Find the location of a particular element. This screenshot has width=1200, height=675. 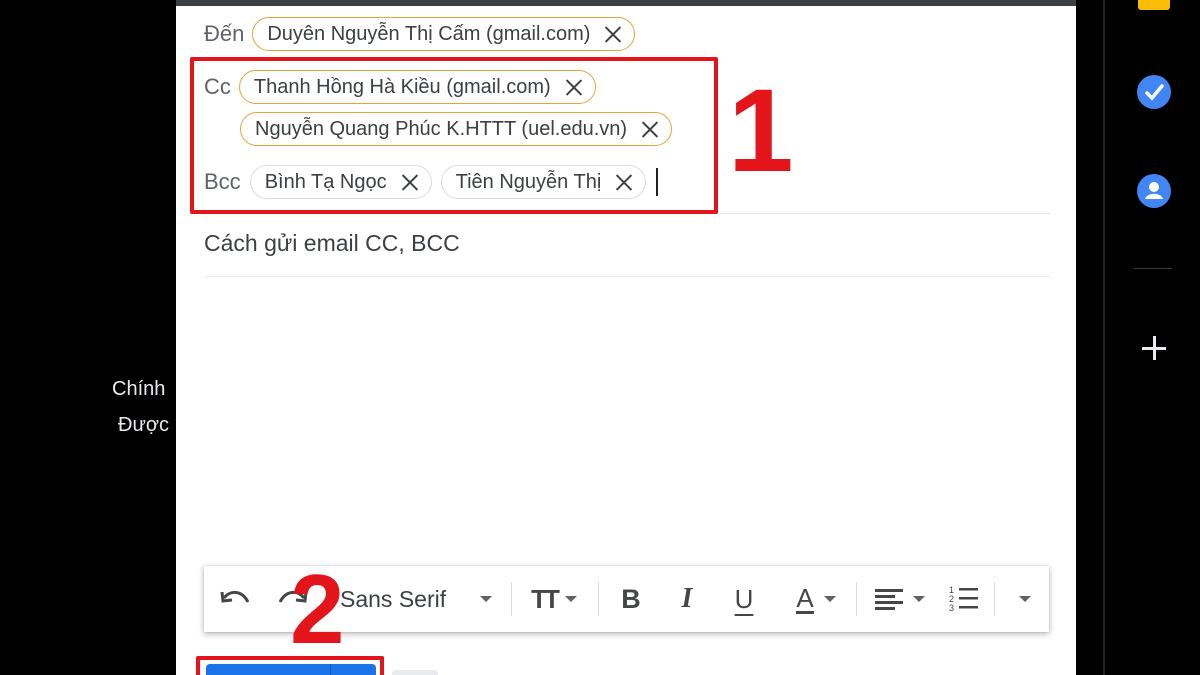

attachment-button is located at coordinates (415, 672).